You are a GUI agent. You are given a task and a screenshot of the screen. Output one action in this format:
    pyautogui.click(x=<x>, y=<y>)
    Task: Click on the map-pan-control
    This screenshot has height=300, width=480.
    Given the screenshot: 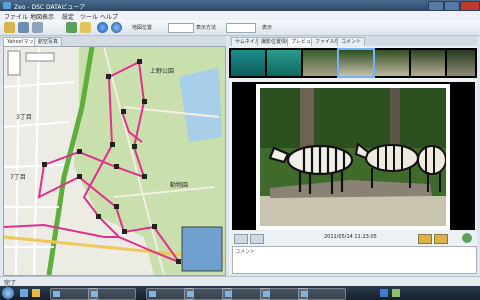 What is the action you would take?
    pyautogui.click(x=14, y=63)
    